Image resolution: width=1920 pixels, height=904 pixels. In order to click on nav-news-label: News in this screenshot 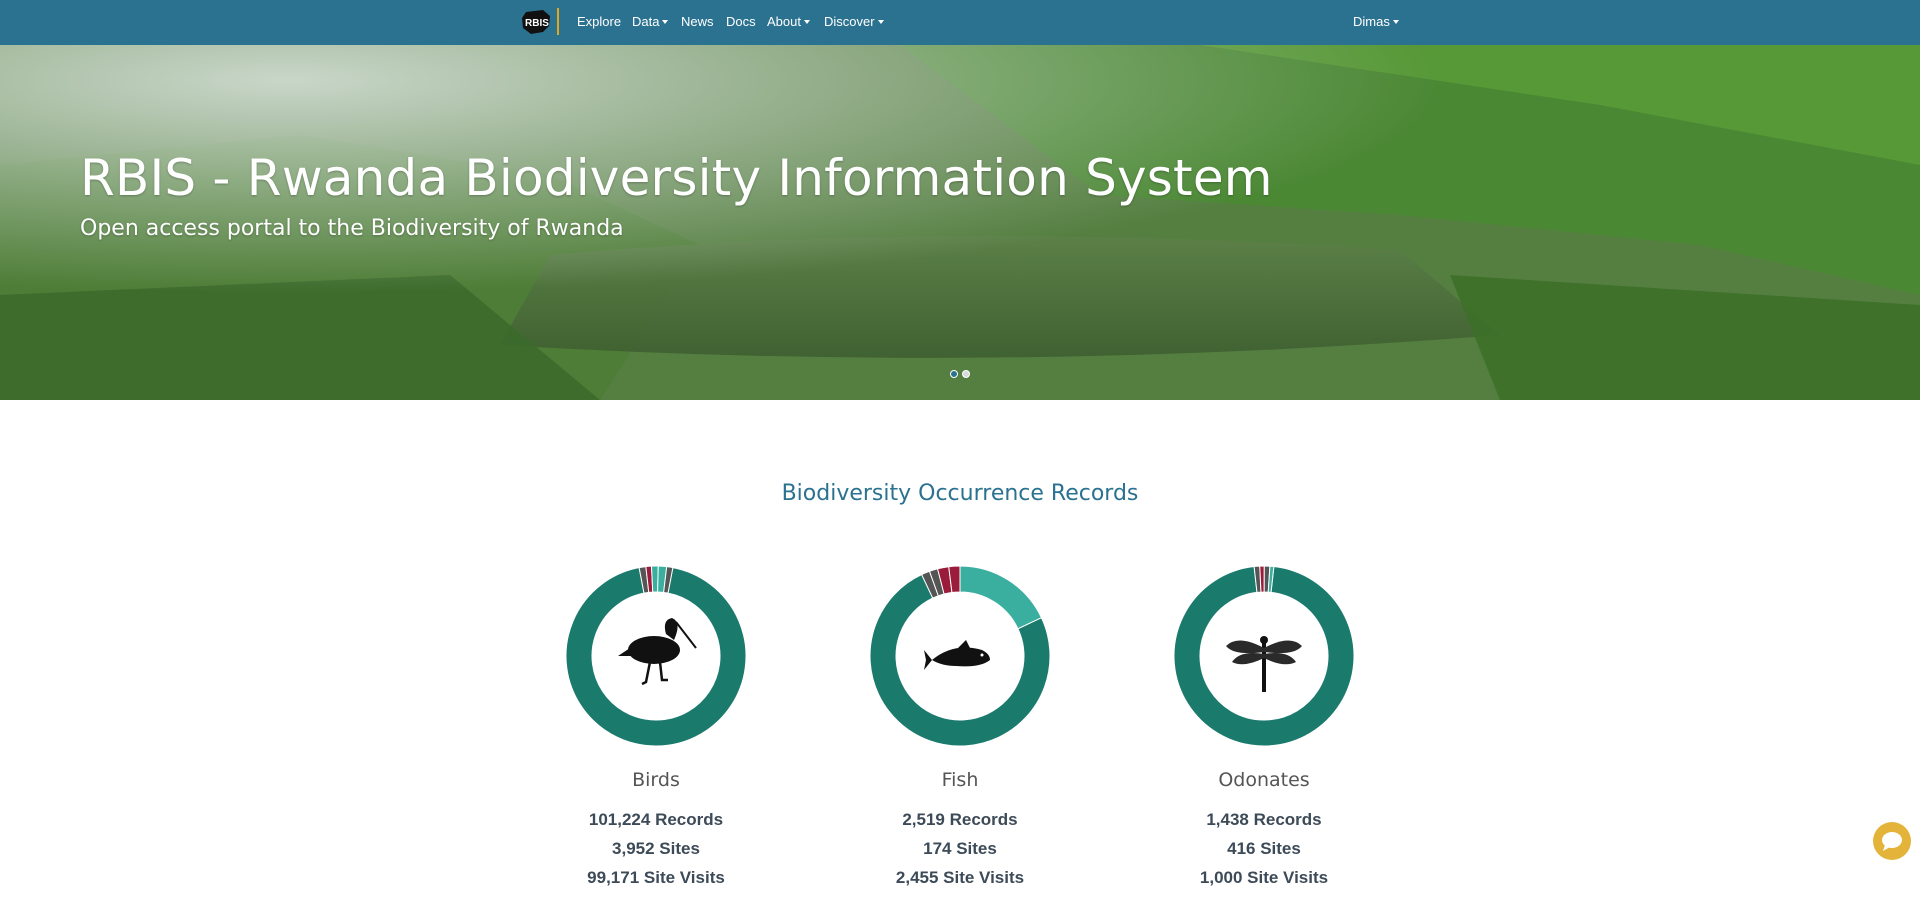, I will do `click(697, 21)`.